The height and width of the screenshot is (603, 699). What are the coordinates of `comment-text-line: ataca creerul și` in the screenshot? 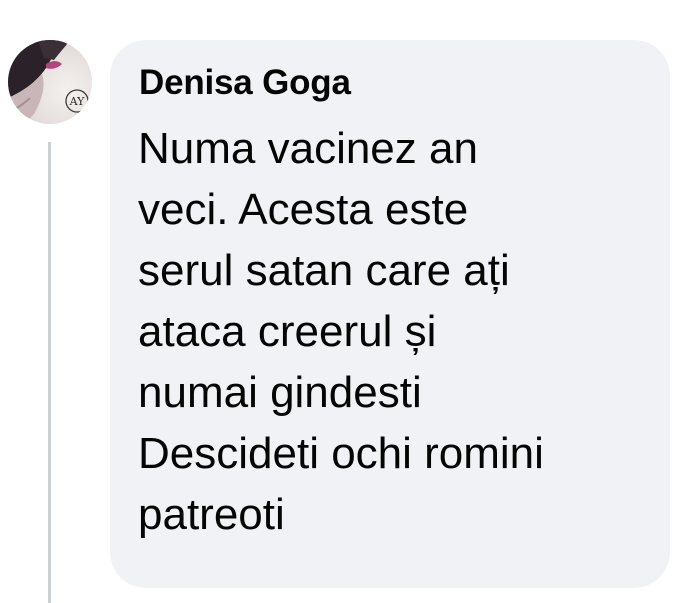 It's located at (287, 331).